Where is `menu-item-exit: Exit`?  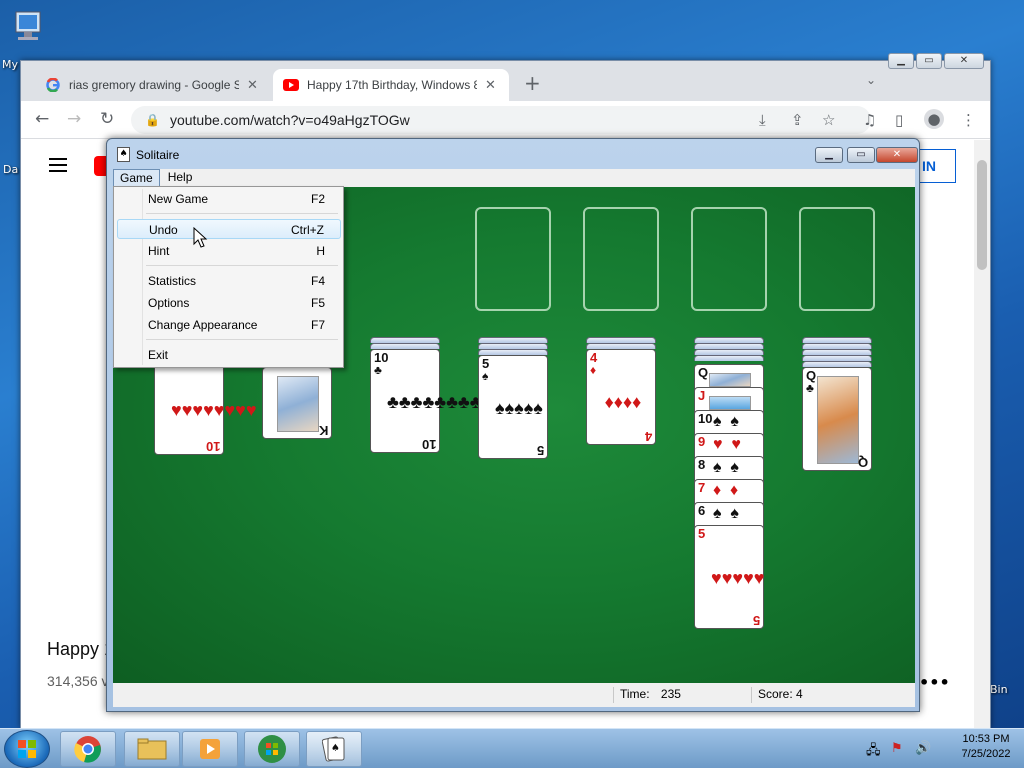
menu-item-exit: Exit is located at coordinates (229, 355).